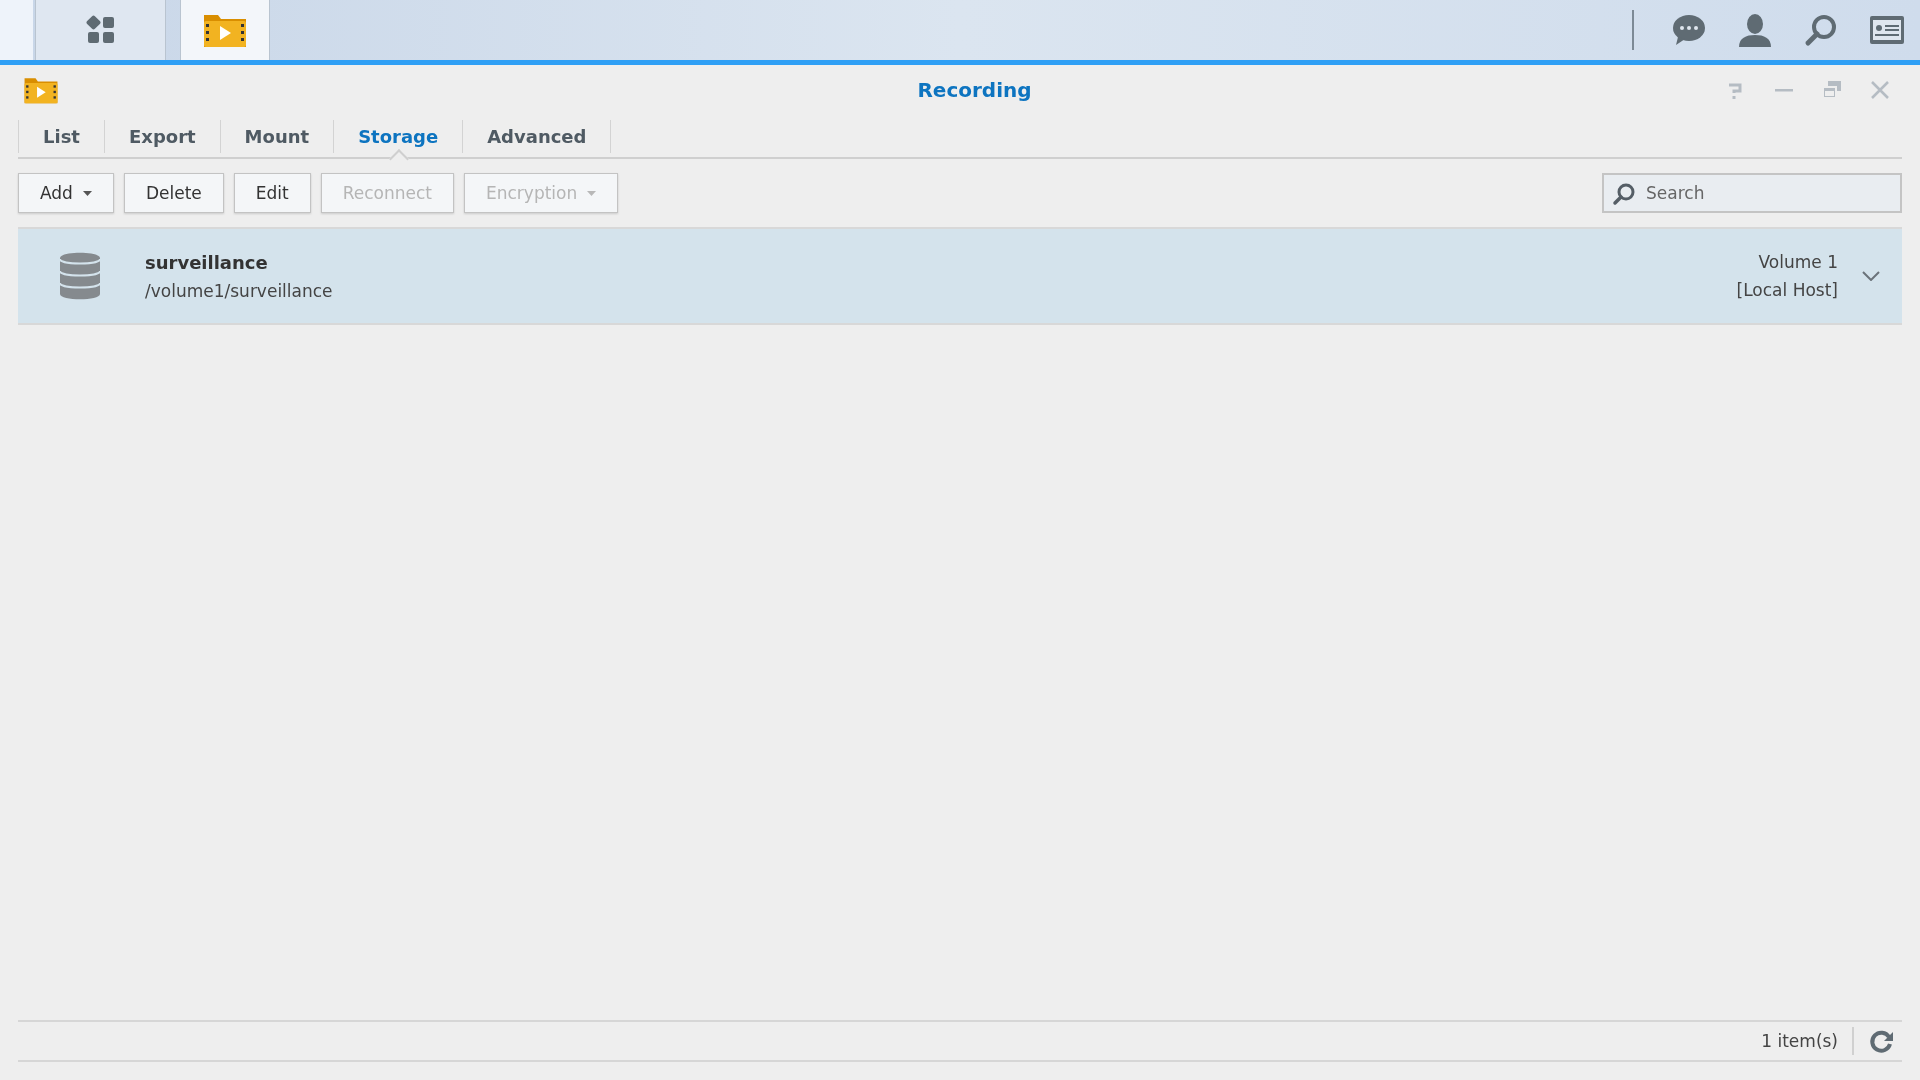 Image resolution: width=1920 pixels, height=1080 pixels. I want to click on film-folder-icon, so click(41, 90).